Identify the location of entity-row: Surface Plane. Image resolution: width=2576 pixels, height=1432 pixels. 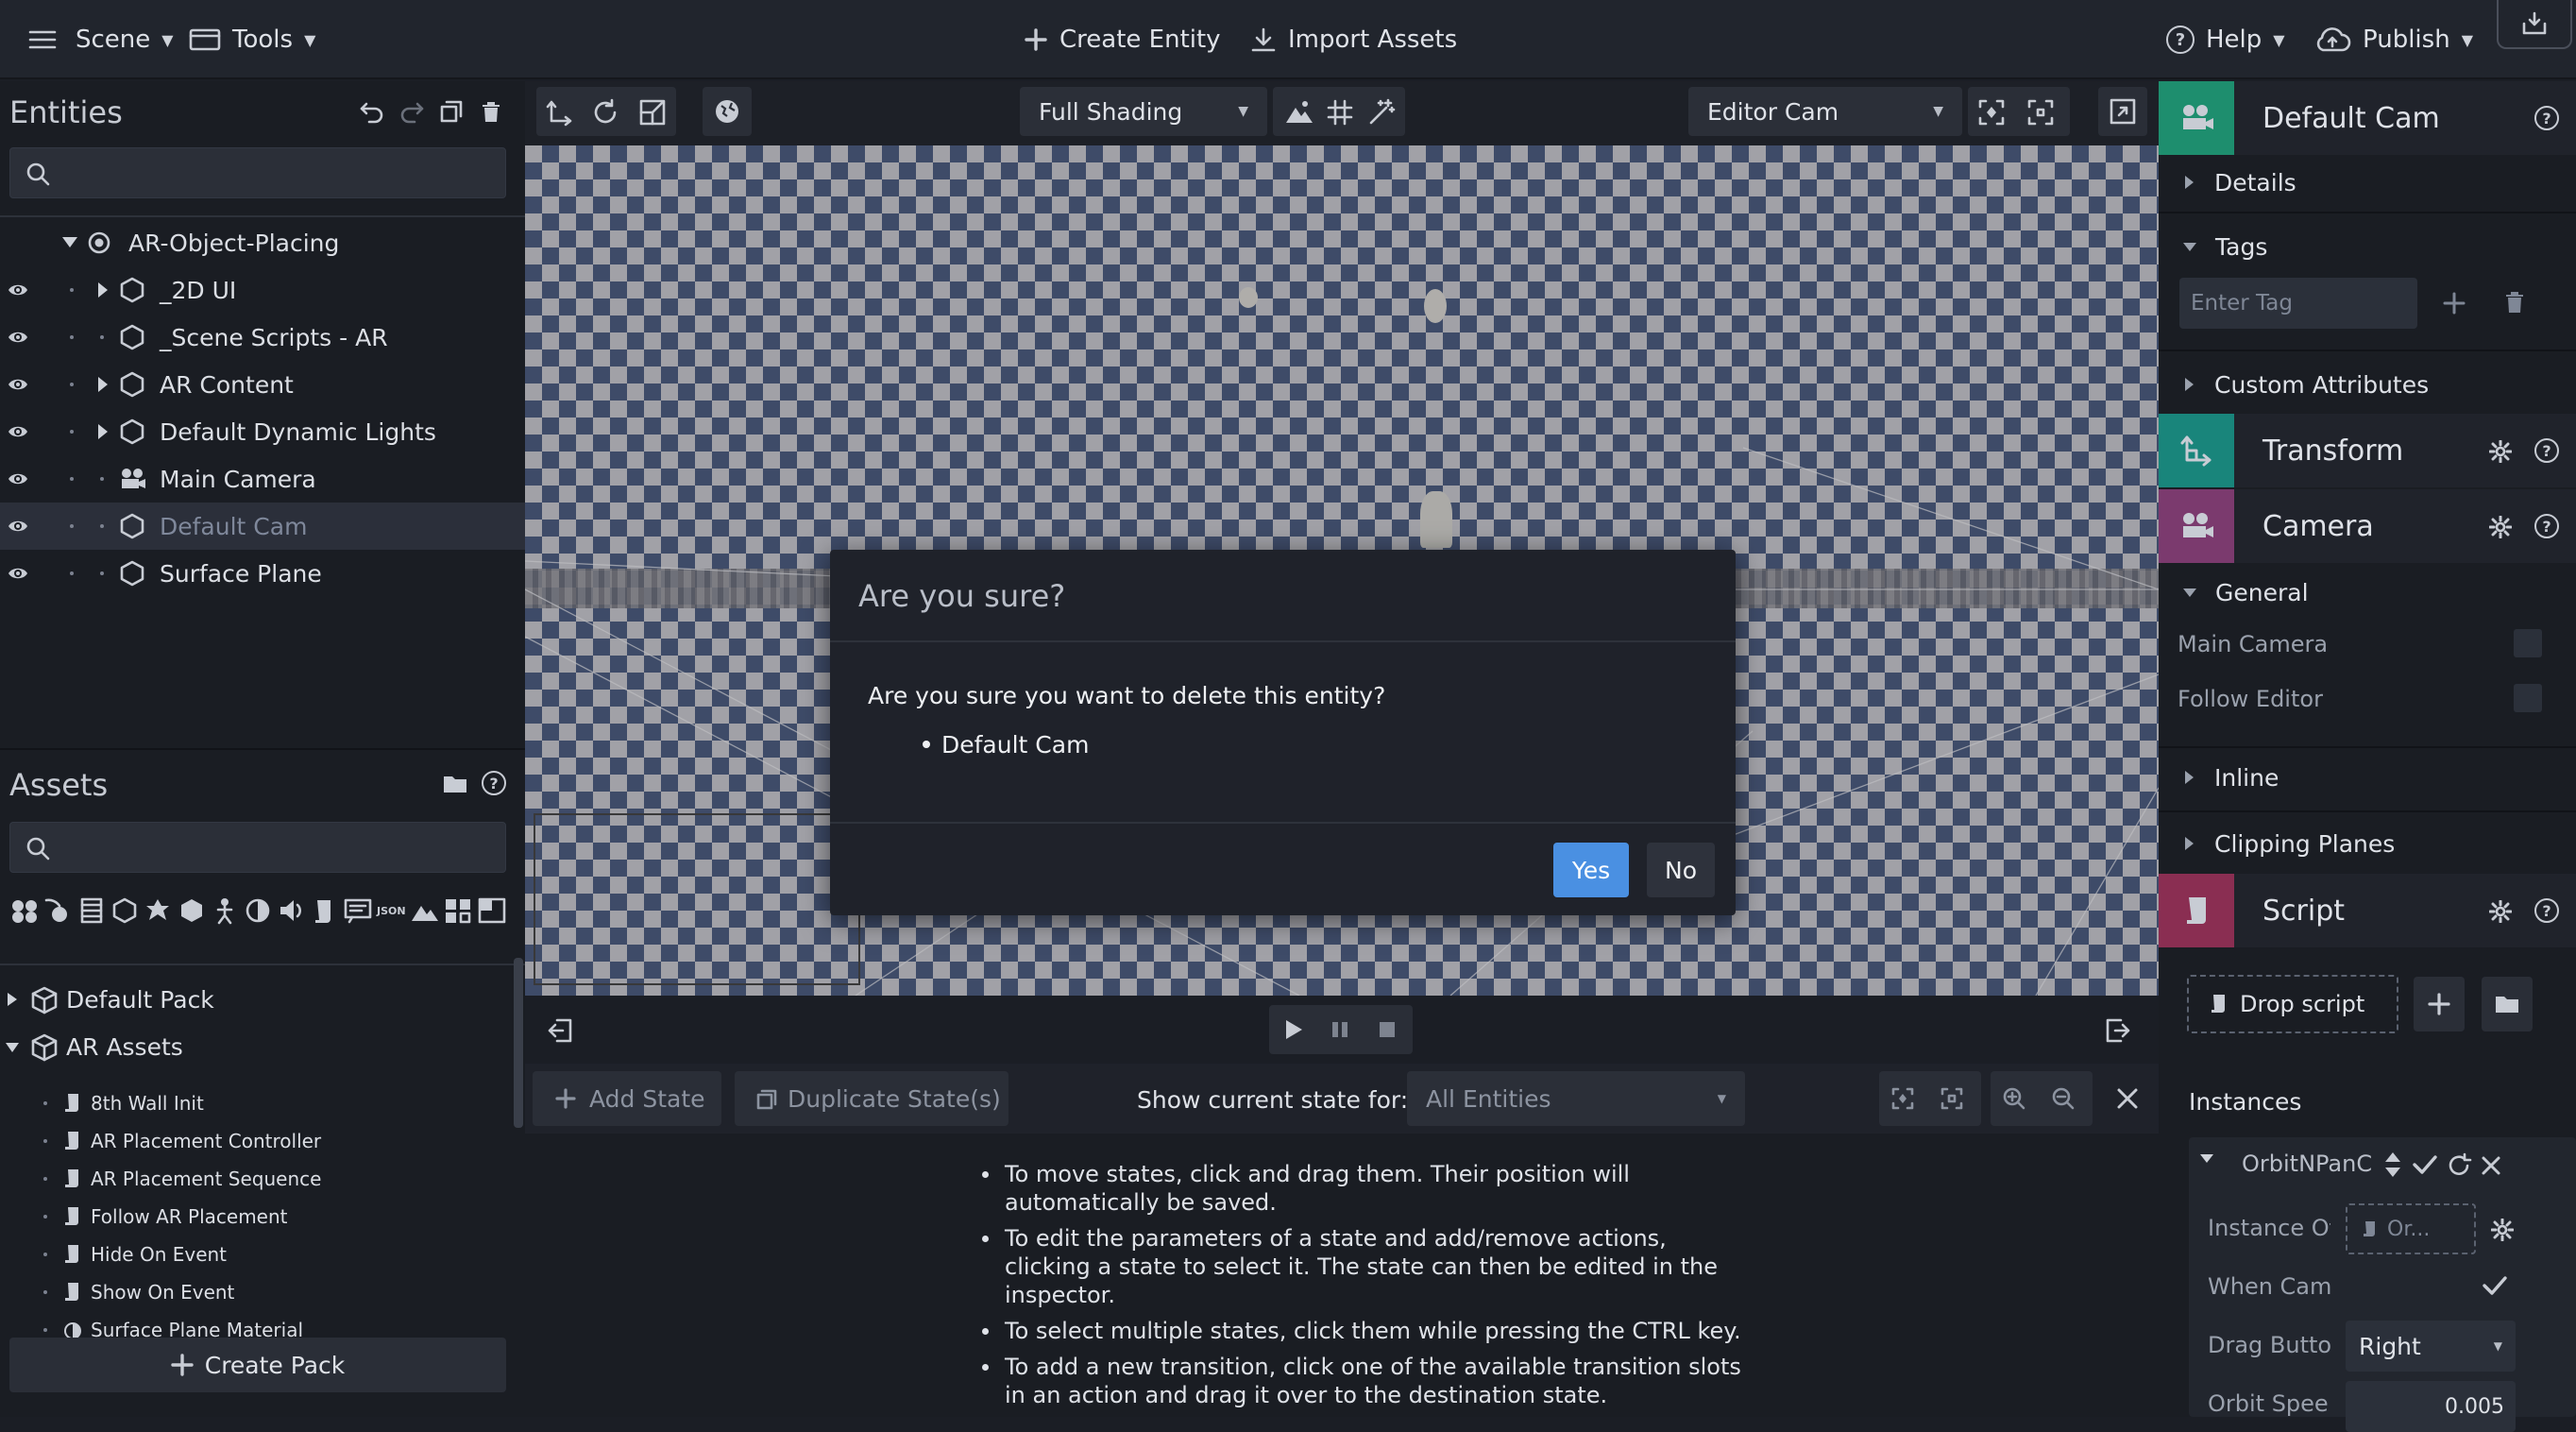
(262, 573).